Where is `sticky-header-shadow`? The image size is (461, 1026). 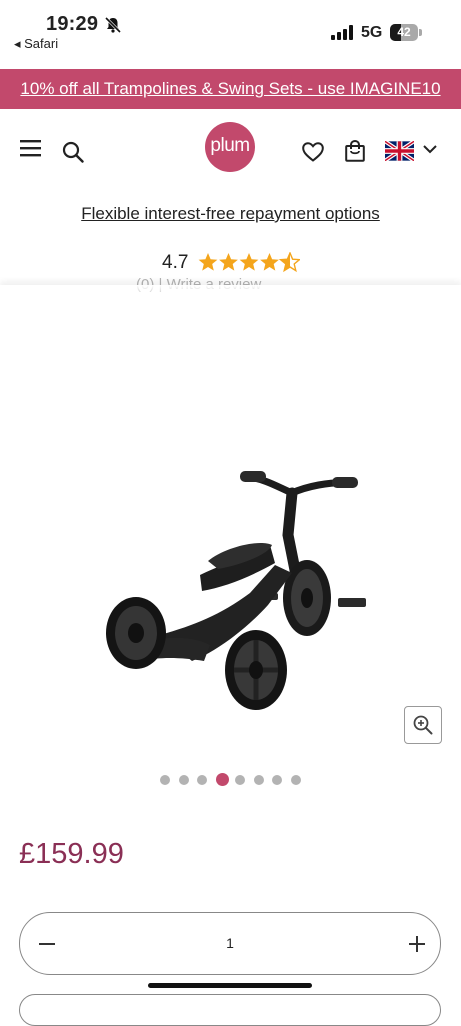 sticky-header-shadow is located at coordinates (230, 292).